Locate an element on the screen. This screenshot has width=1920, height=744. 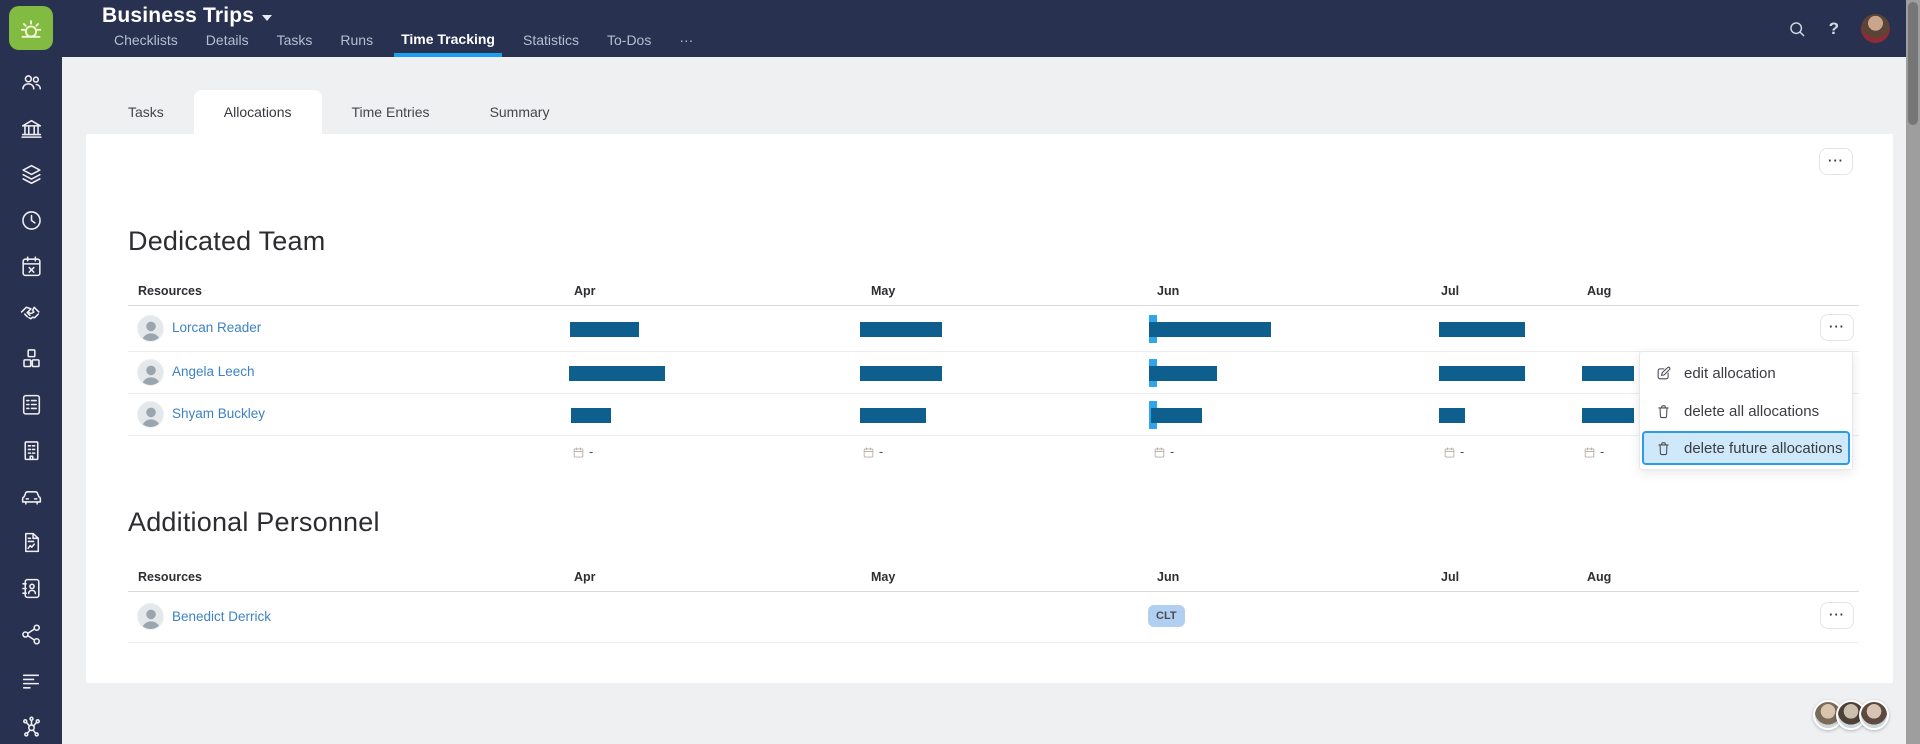
context-menu-item-delete-all-allocations: delete all allocations is located at coordinates (1746, 411).